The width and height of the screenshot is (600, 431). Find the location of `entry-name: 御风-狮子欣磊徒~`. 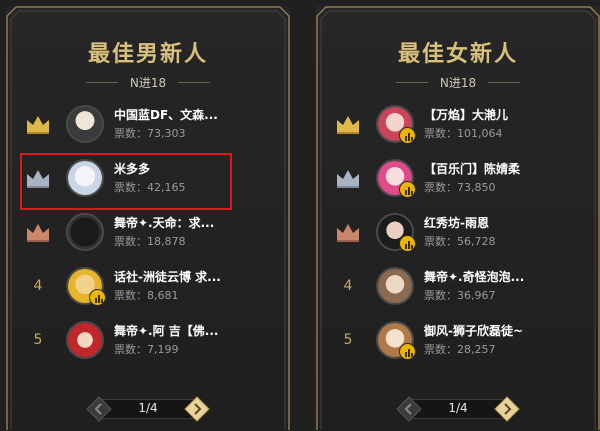

entry-name: 御风-狮子欣磊徒~ is located at coordinates (474, 331).